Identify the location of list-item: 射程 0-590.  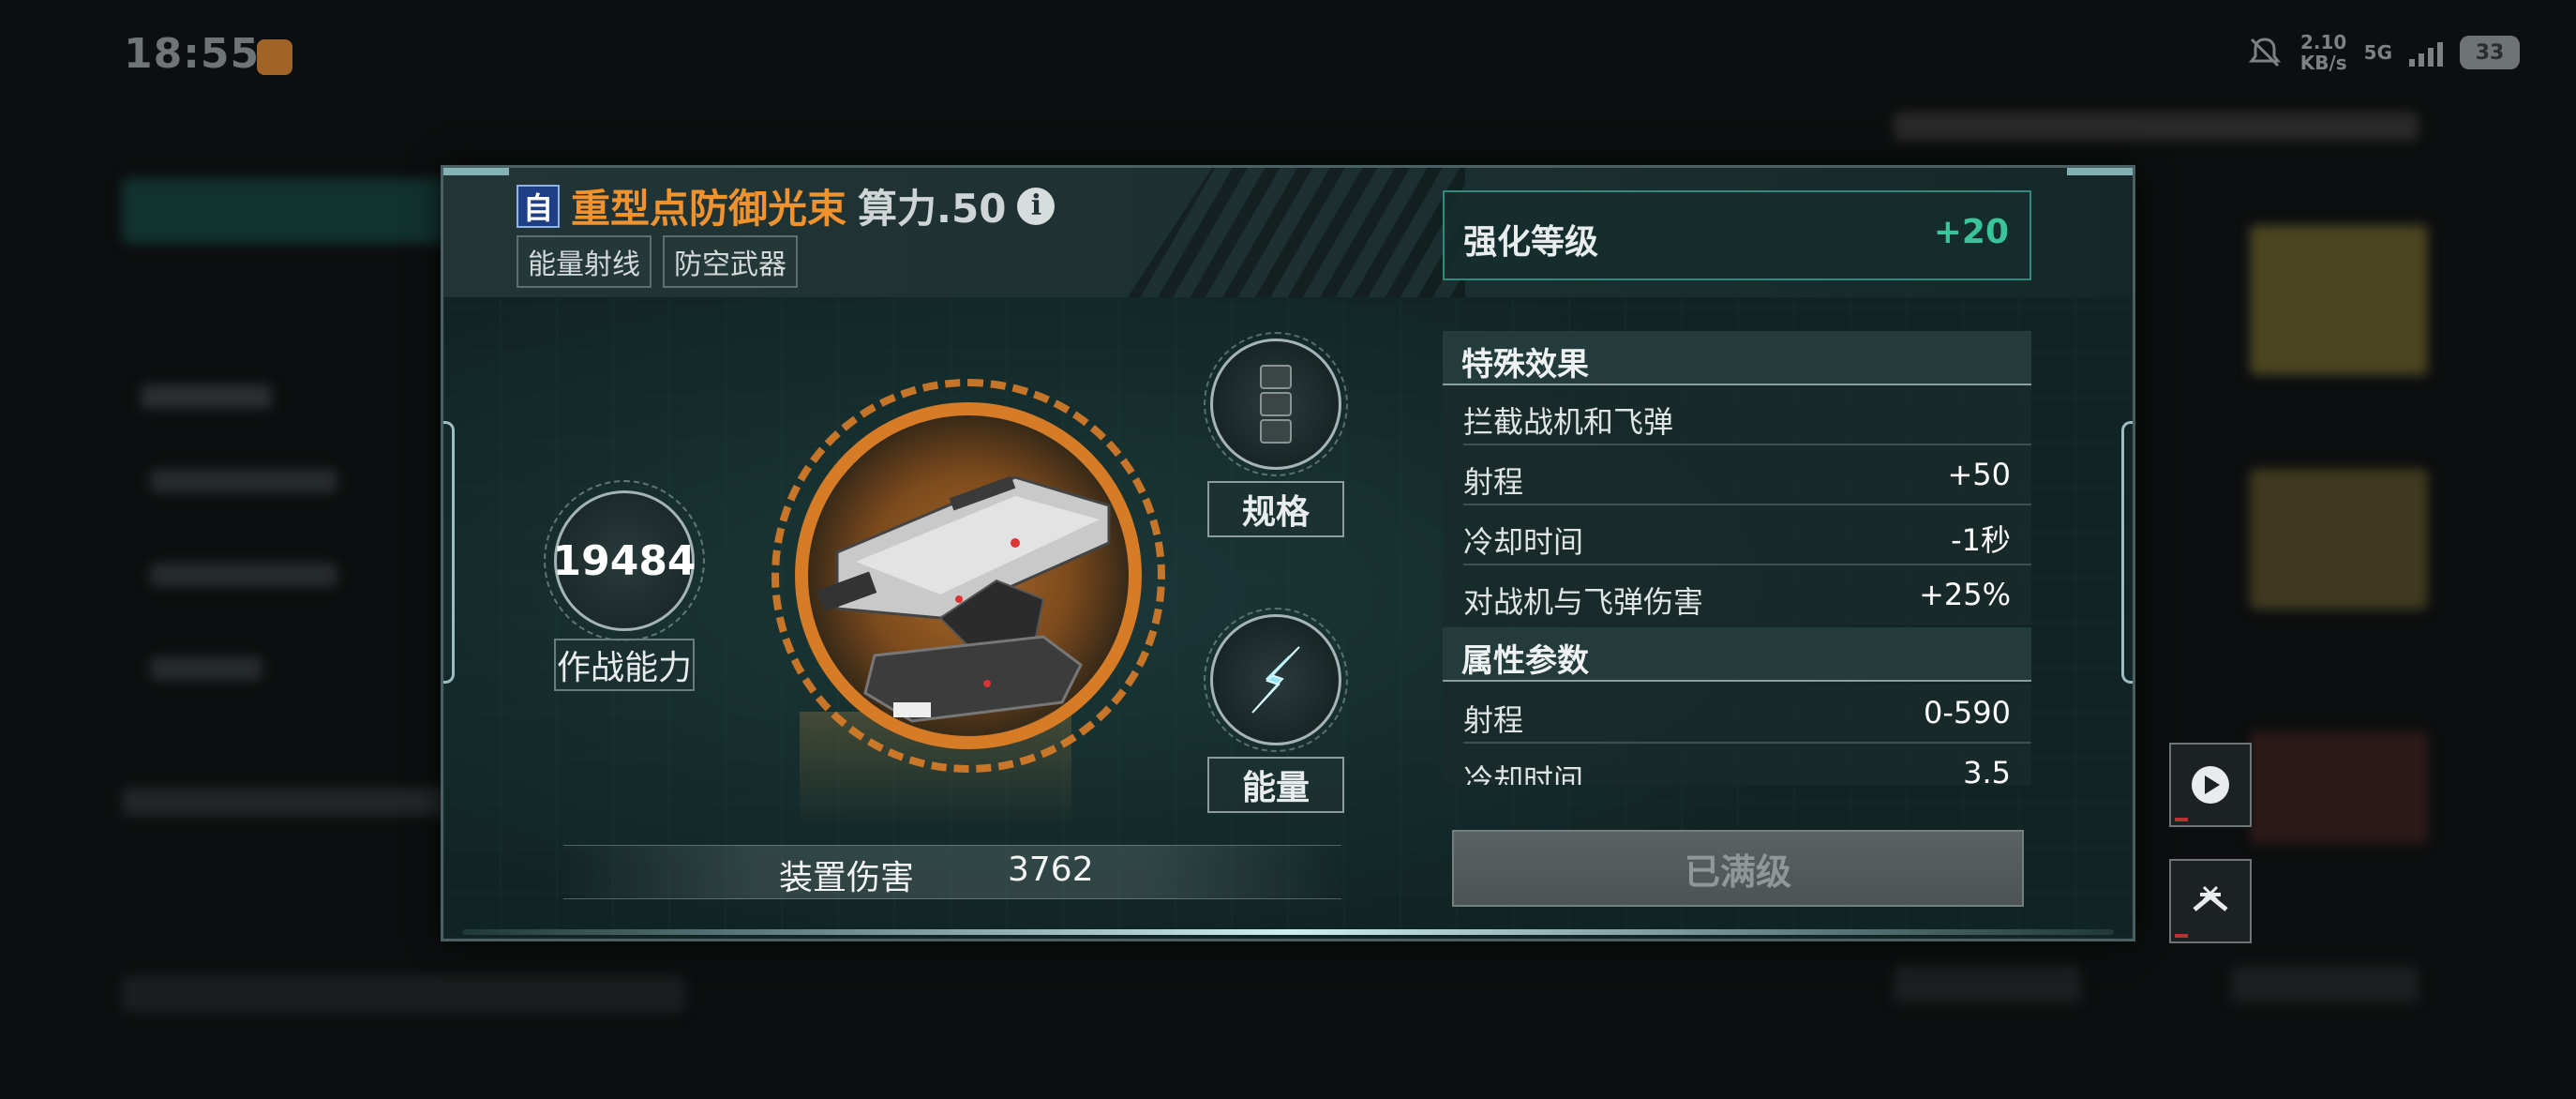
(1737, 714).